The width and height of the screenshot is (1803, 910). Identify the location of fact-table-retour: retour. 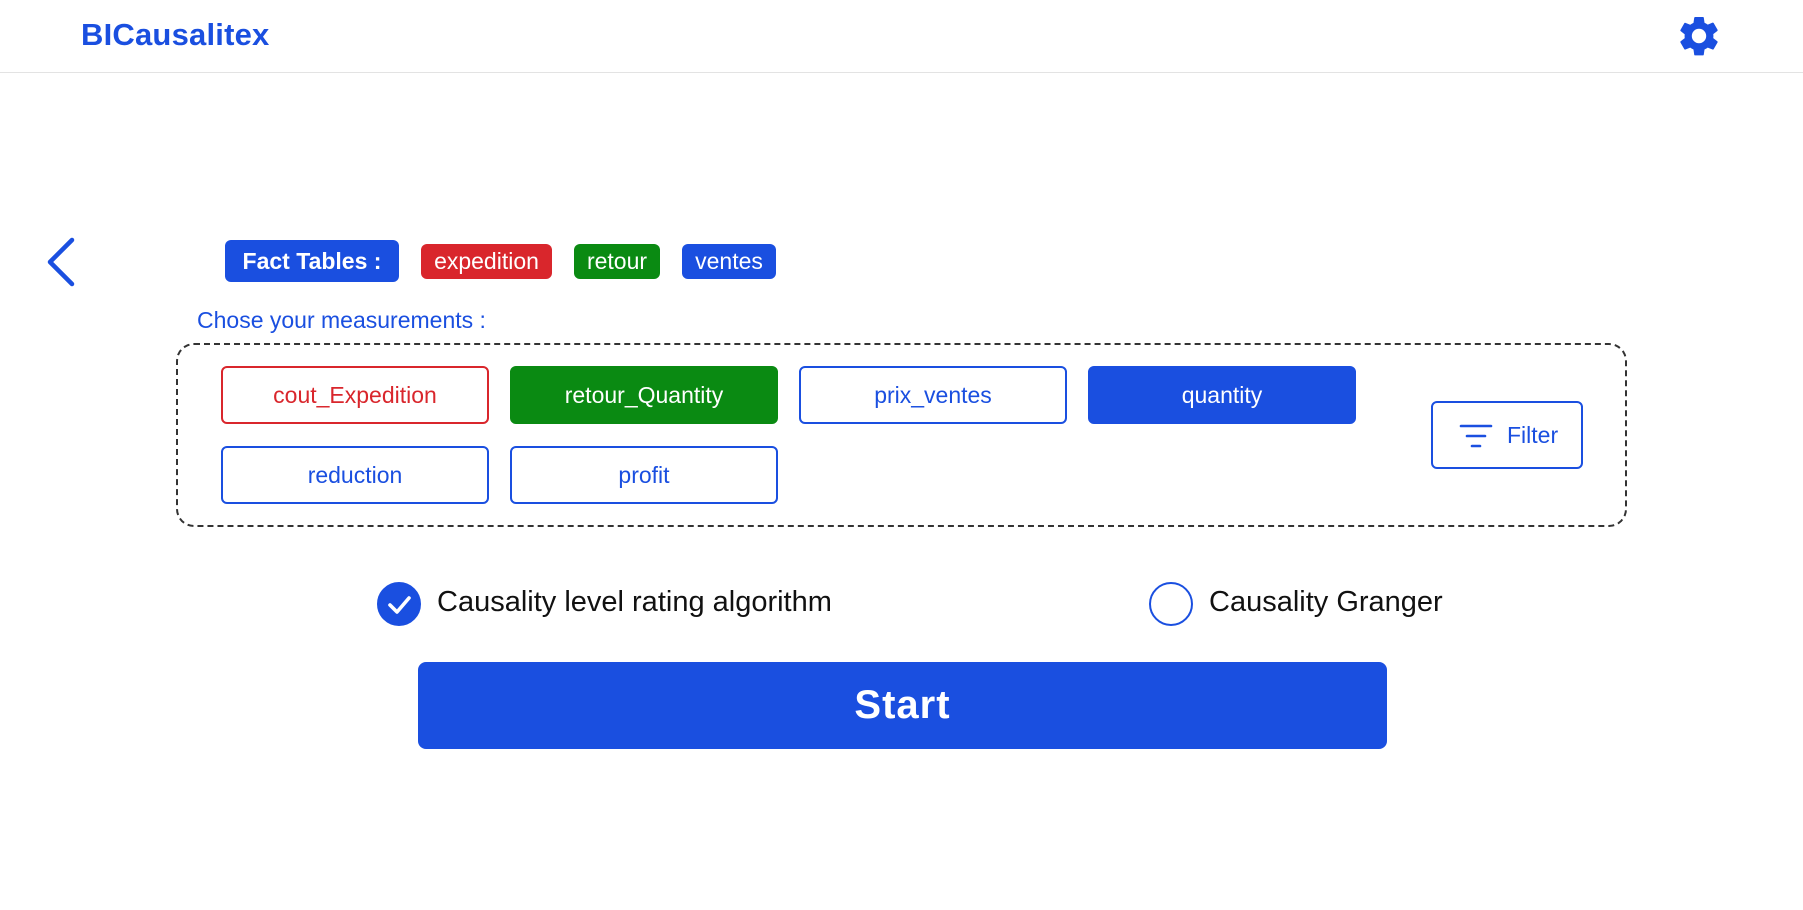
(617, 261).